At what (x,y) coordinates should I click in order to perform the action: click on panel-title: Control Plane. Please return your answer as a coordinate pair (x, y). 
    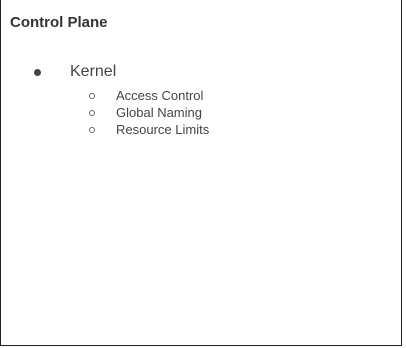
    Looking at the image, I should click on (59, 22).